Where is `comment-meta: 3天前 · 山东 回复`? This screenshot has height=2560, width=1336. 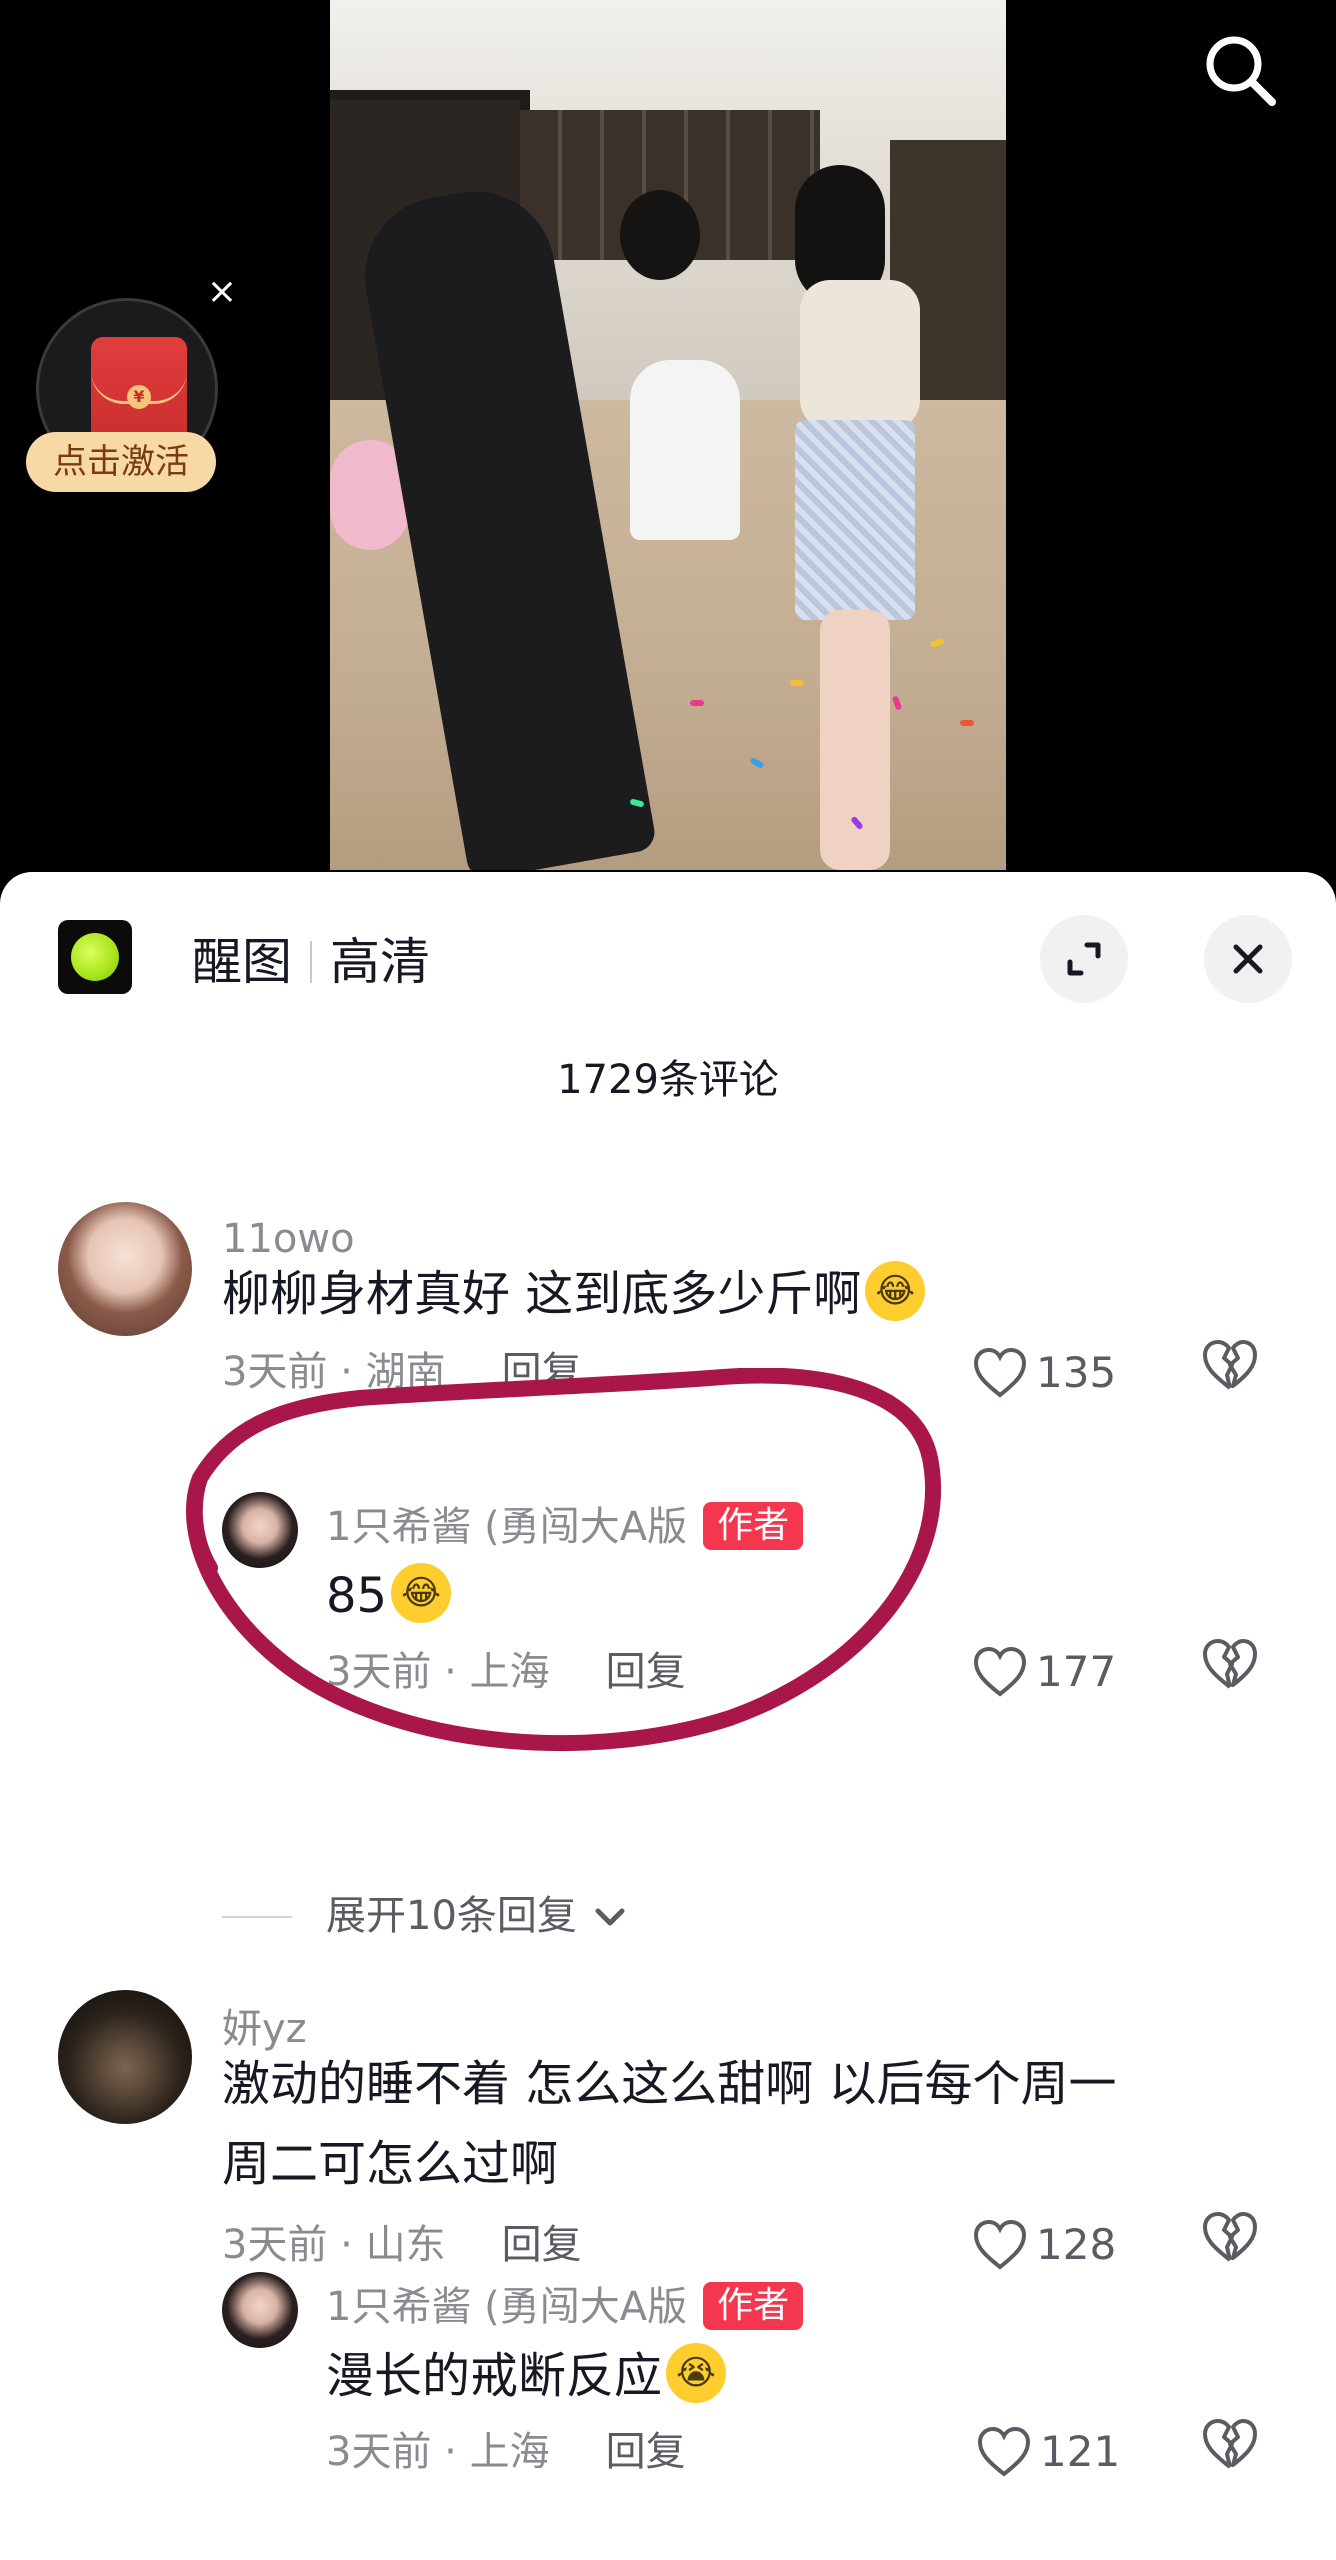 comment-meta: 3天前 · 山东 回复 is located at coordinates (402, 2245).